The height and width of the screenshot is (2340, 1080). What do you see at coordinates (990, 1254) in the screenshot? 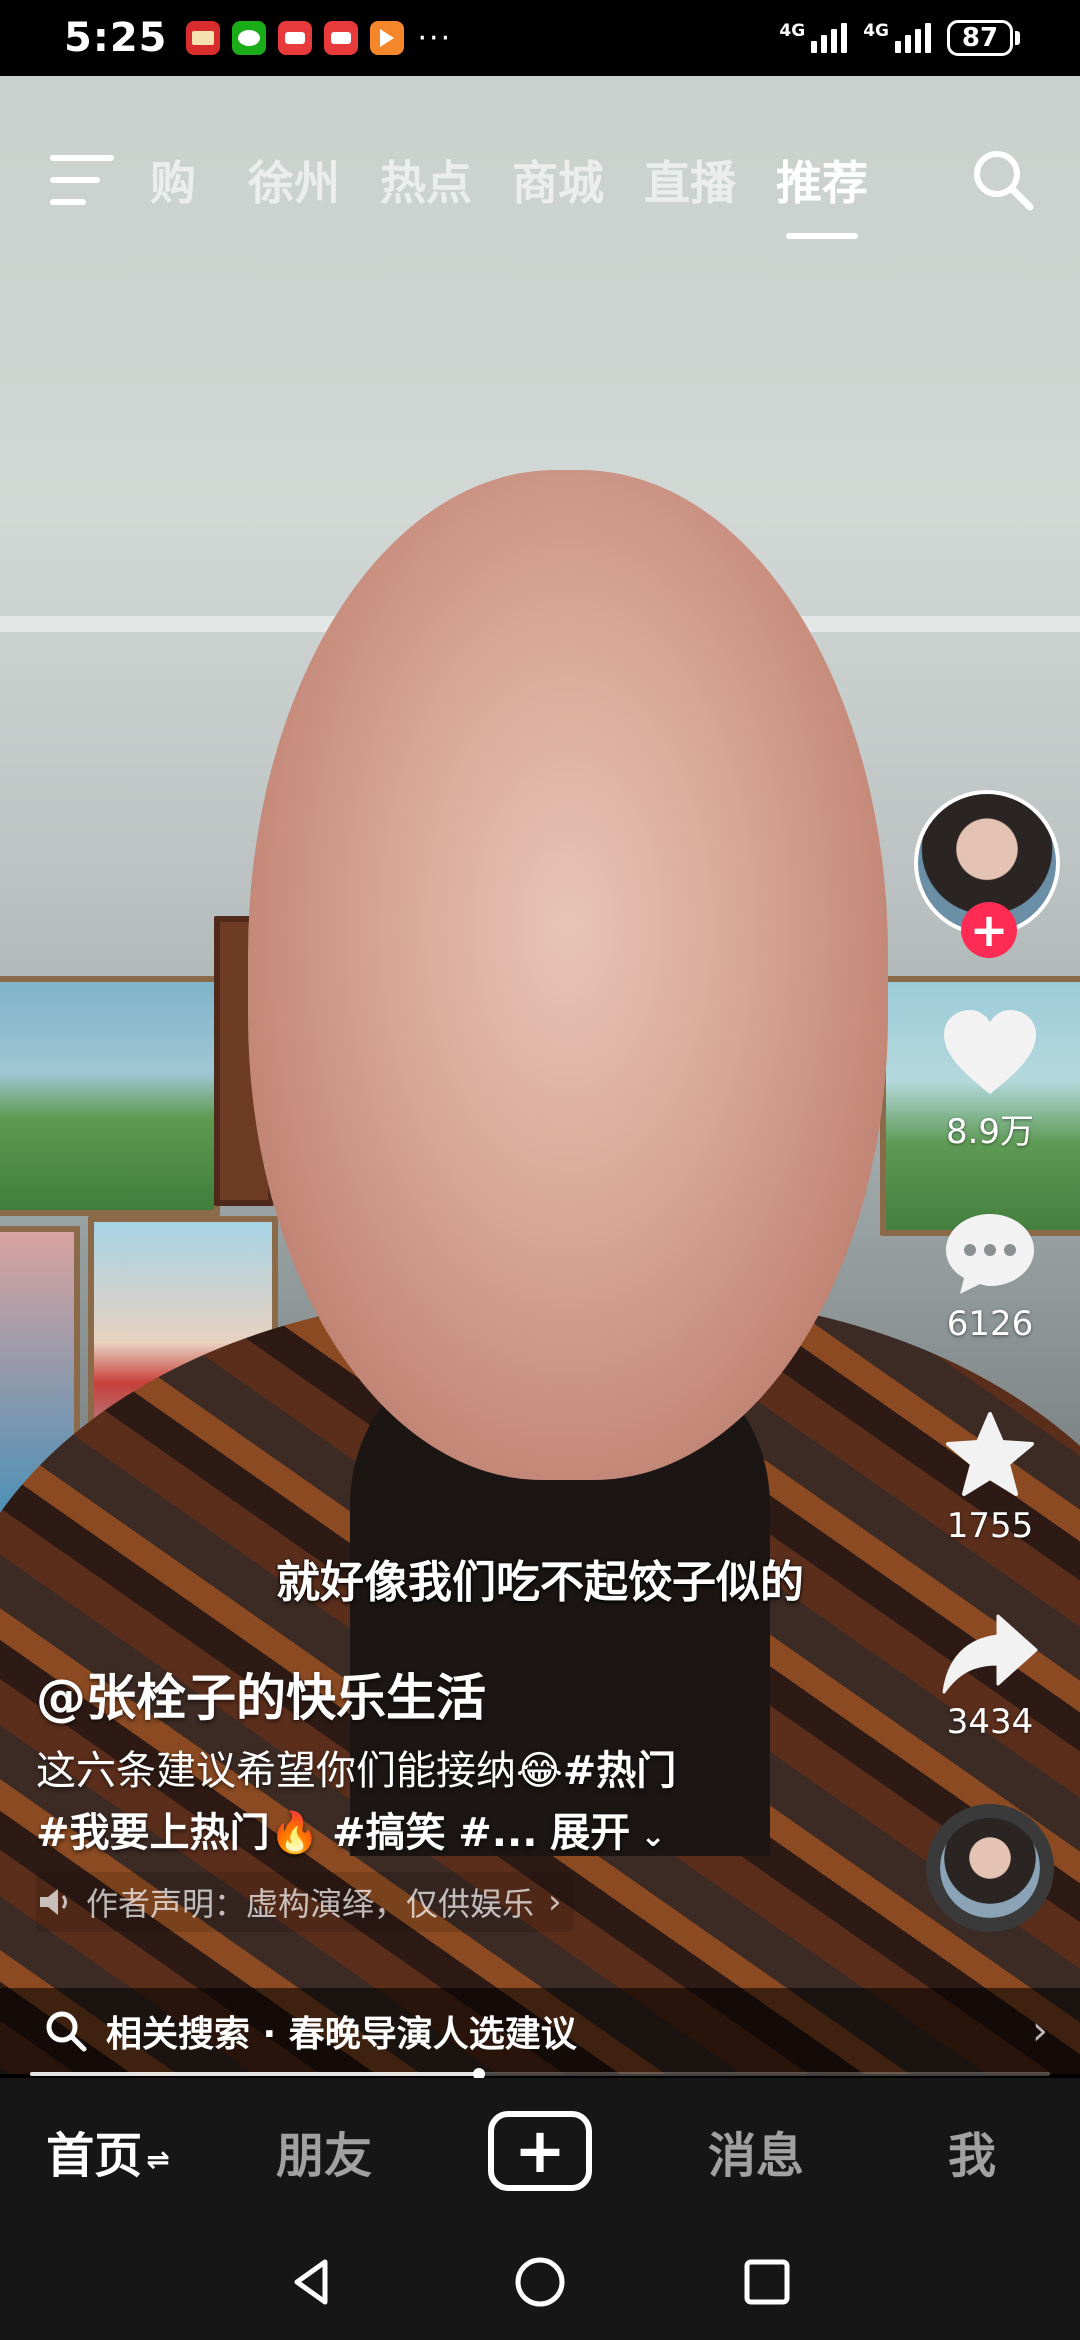
I see `comment-icon` at bounding box center [990, 1254].